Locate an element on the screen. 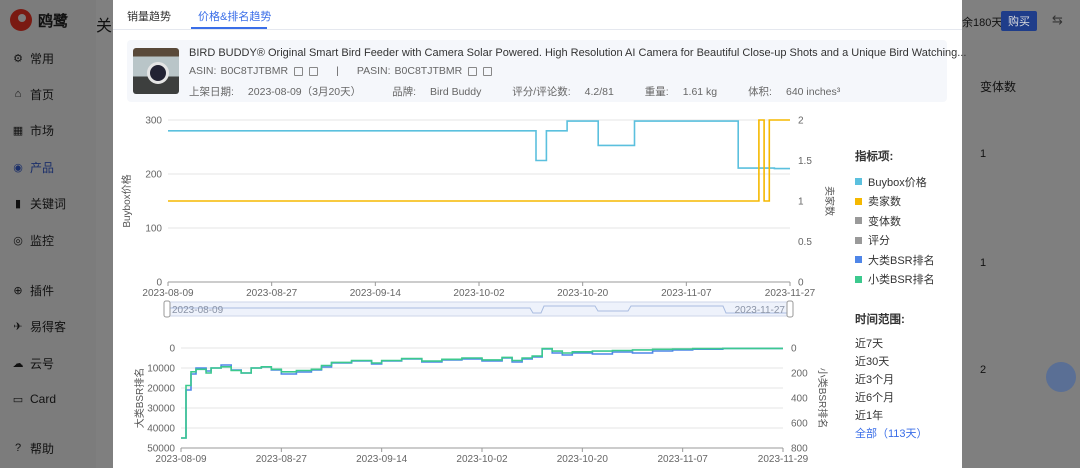  x-tick-label: 2023-11-27 is located at coordinates (790, 293).